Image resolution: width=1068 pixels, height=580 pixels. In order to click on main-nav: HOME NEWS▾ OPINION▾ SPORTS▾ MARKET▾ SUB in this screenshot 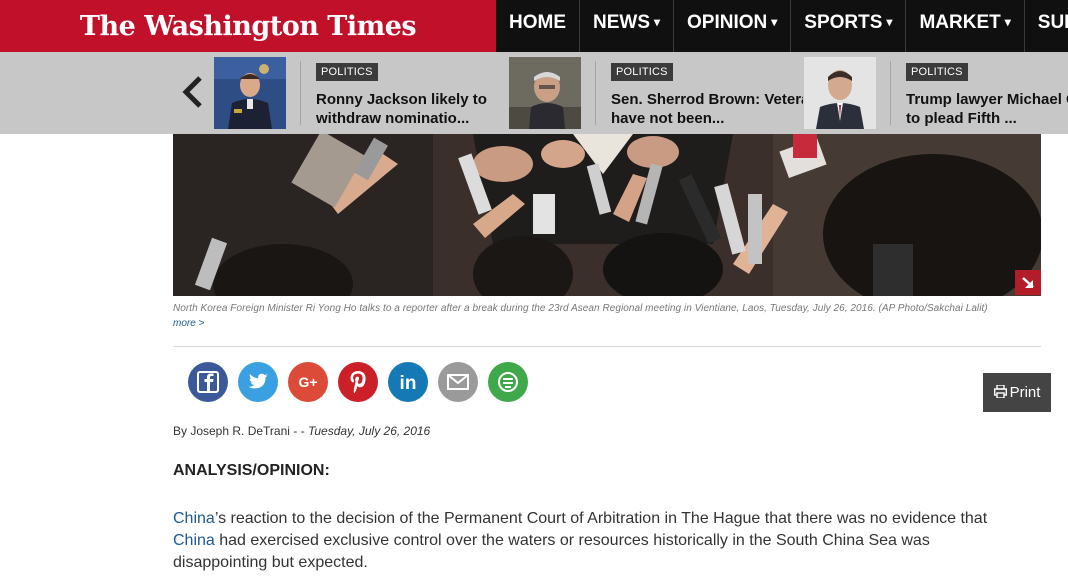, I will do `click(782, 26)`.